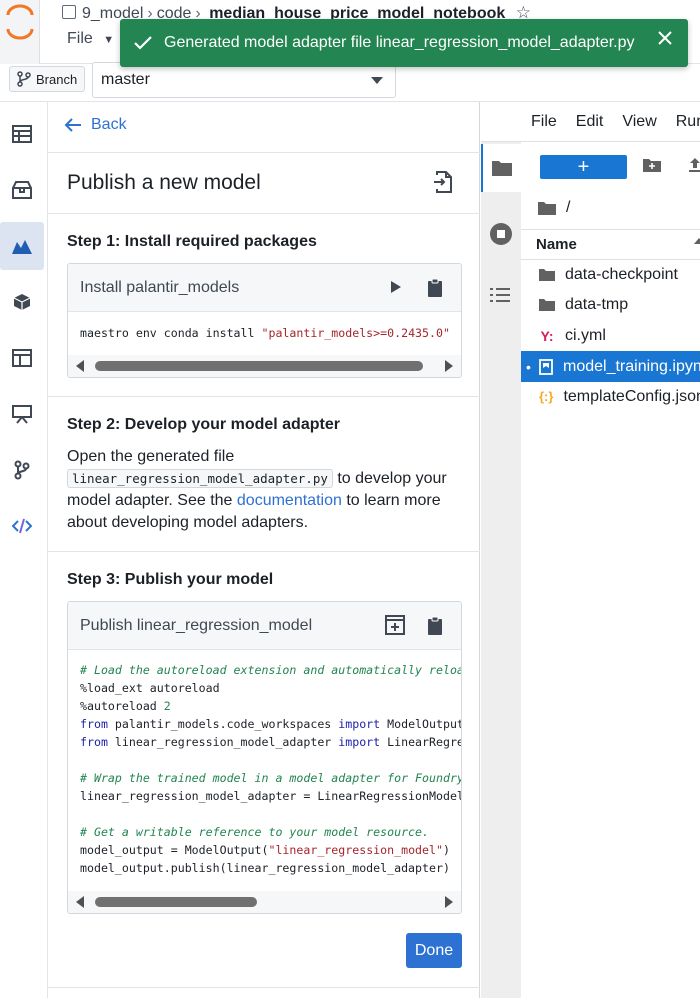 The height and width of the screenshot is (998, 700). I want to click on model-icon, so click(22, 246).